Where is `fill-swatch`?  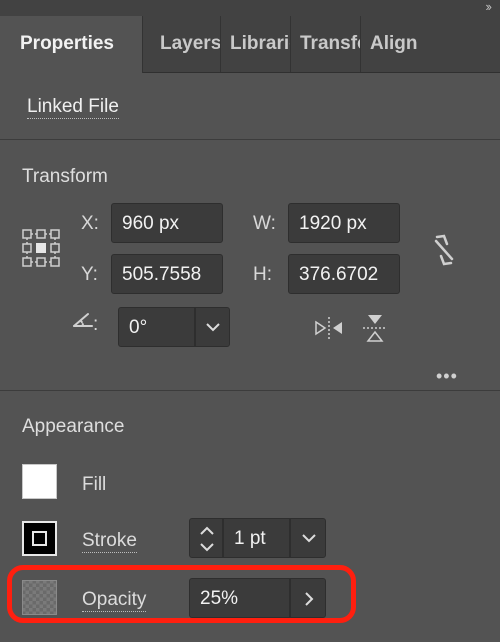 fill-swatch is located at coordinates (39, 481).